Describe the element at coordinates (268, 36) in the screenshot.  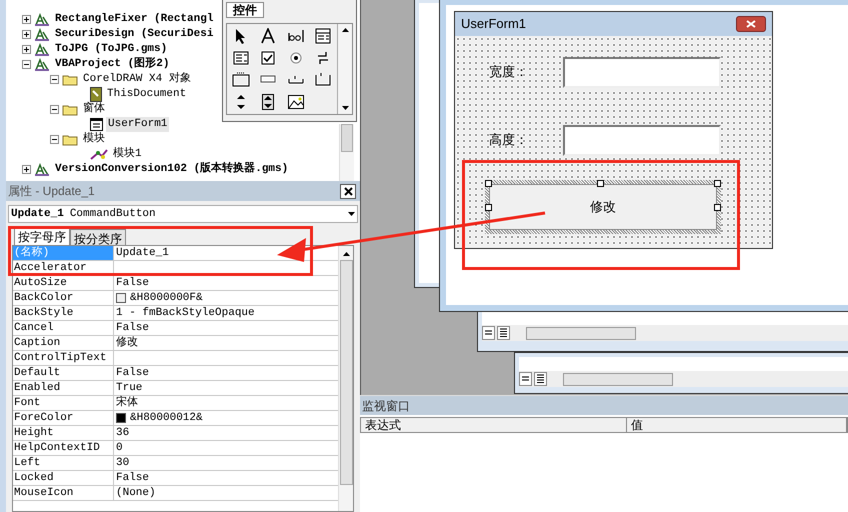
I see `label-tool-icon` at that location.